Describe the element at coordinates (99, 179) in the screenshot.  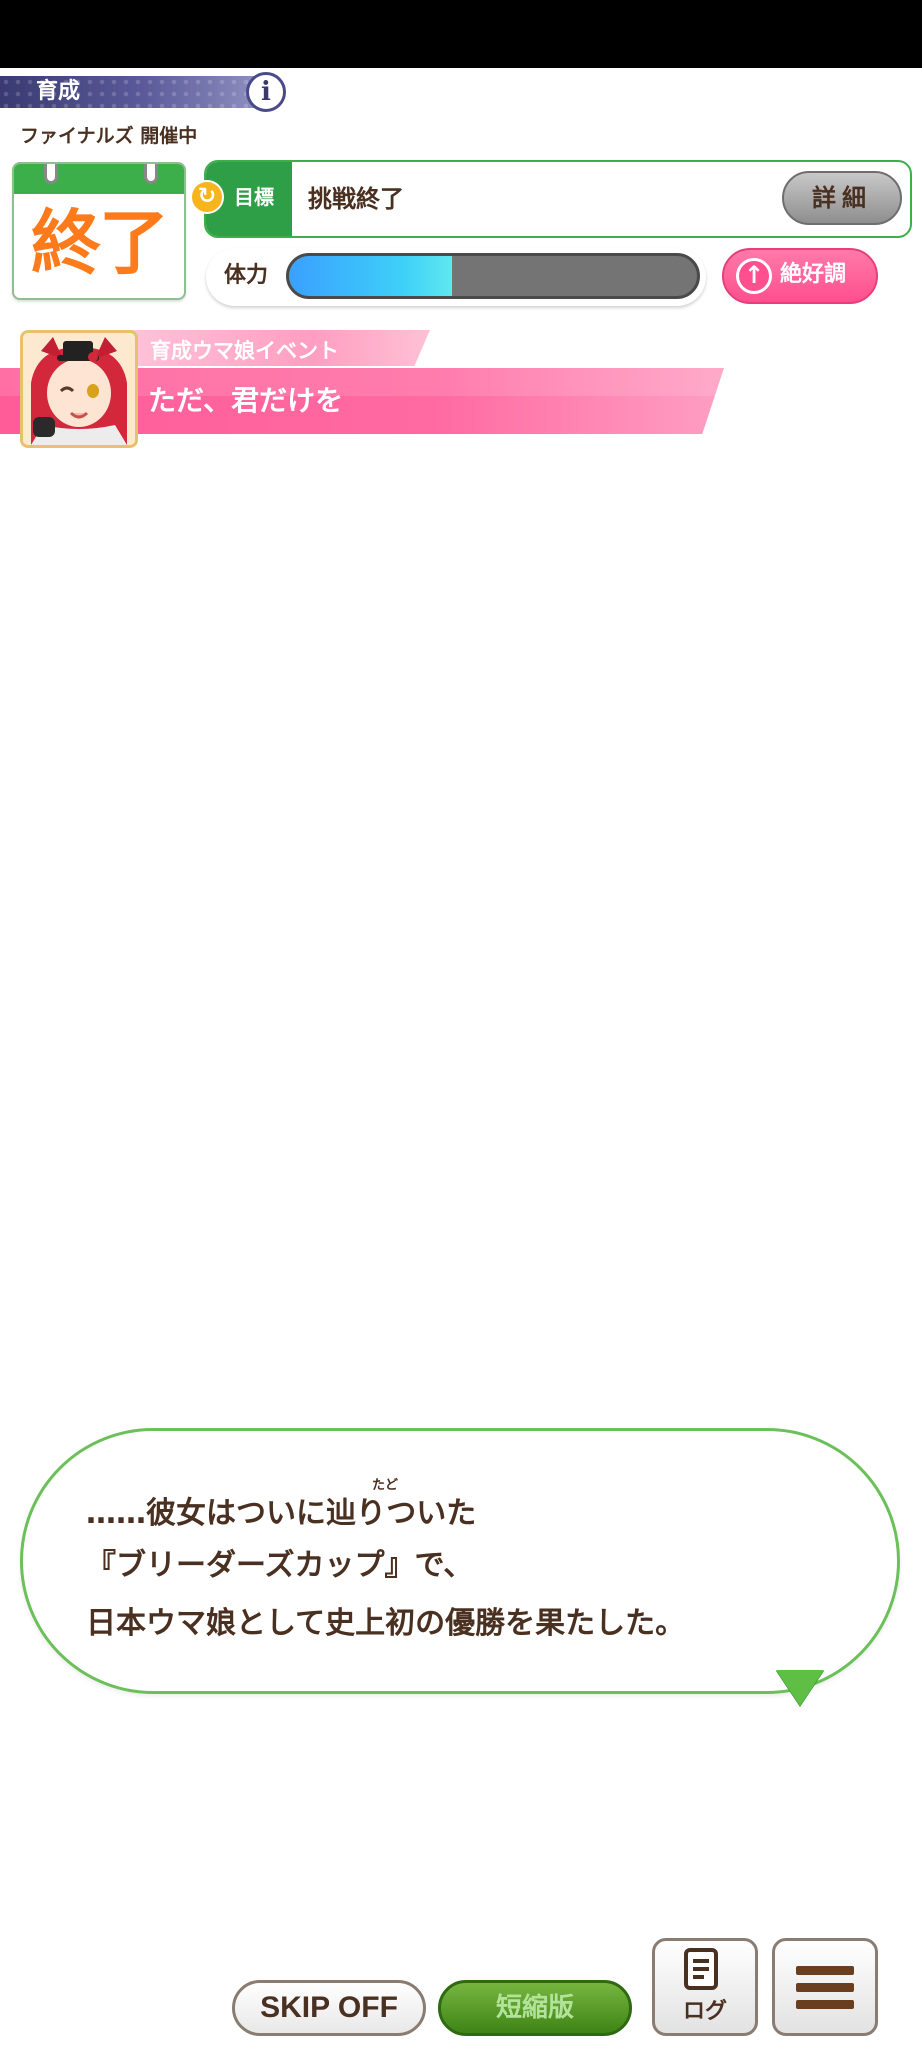
I see `calendar-header` at that location.